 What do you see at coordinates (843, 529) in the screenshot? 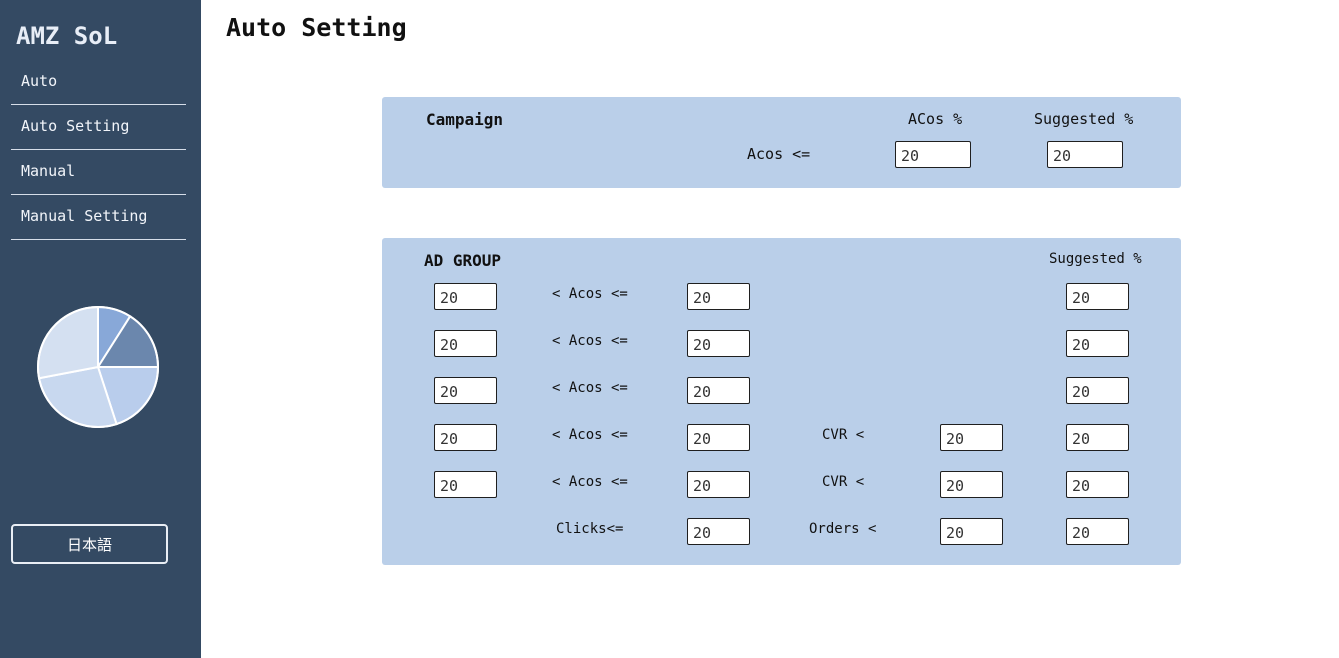
I see `orders-label: Orders <` at bounding box center [843, 529].